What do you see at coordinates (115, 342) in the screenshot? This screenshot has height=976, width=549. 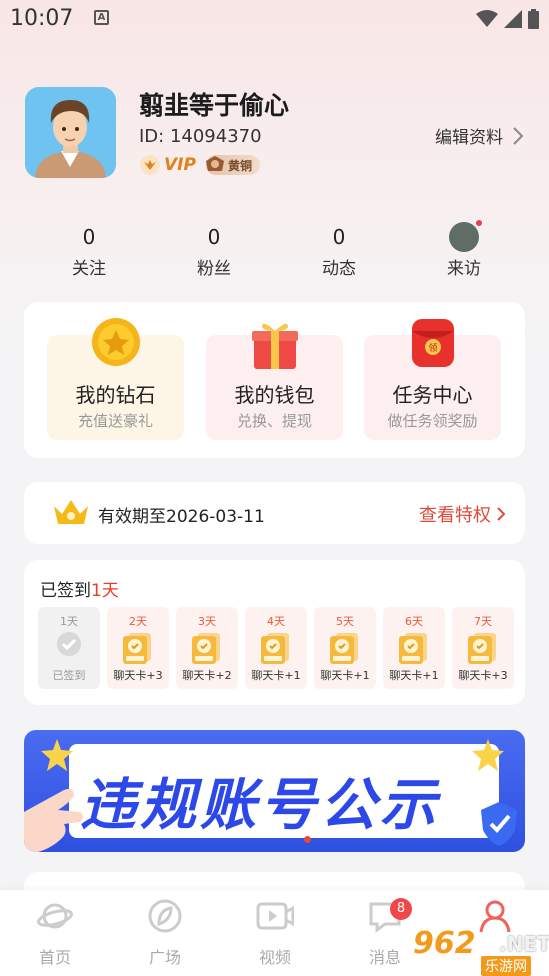 I see `gold-coin-icon` at bounding box center [115, 342].